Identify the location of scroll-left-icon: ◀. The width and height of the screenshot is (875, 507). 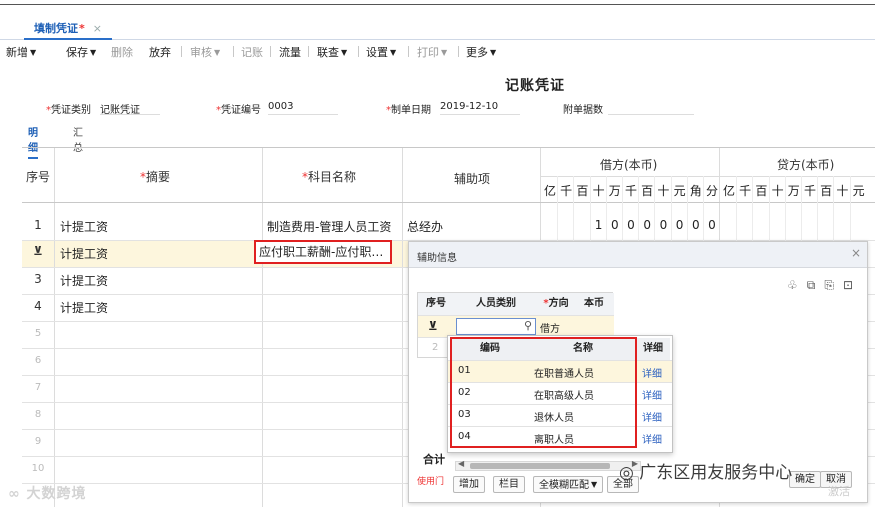
(461, 463).